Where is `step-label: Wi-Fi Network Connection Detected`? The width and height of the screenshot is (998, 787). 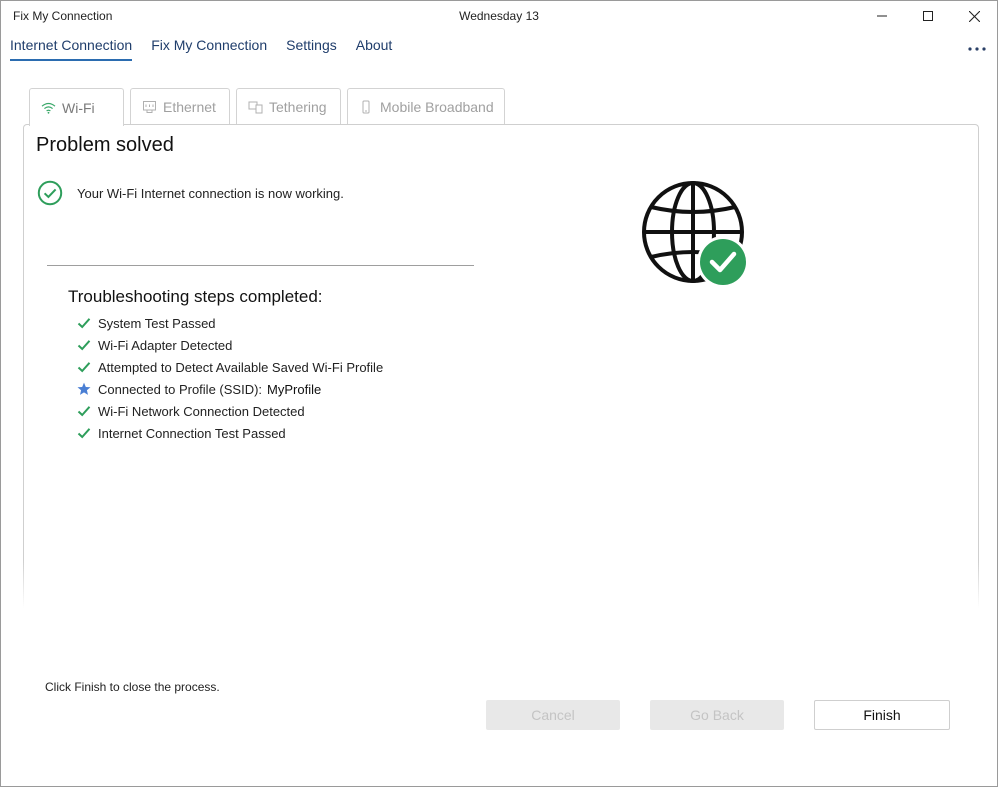 step-label: Wi-Fi Network Connection Detected is located at coordinates (201, 411).